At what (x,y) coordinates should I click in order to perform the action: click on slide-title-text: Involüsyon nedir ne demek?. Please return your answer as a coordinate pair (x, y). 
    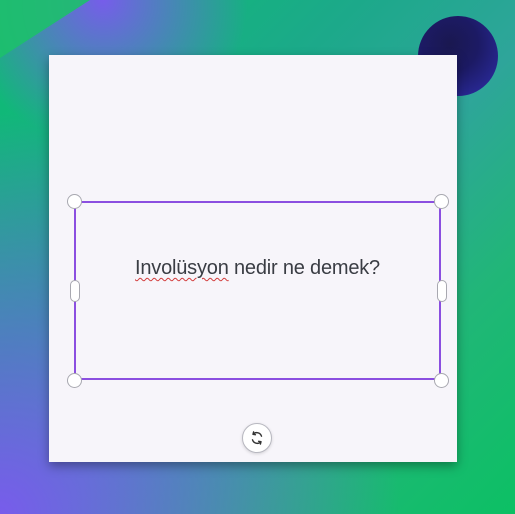
    Looking at the image, I should click on (257, 268).